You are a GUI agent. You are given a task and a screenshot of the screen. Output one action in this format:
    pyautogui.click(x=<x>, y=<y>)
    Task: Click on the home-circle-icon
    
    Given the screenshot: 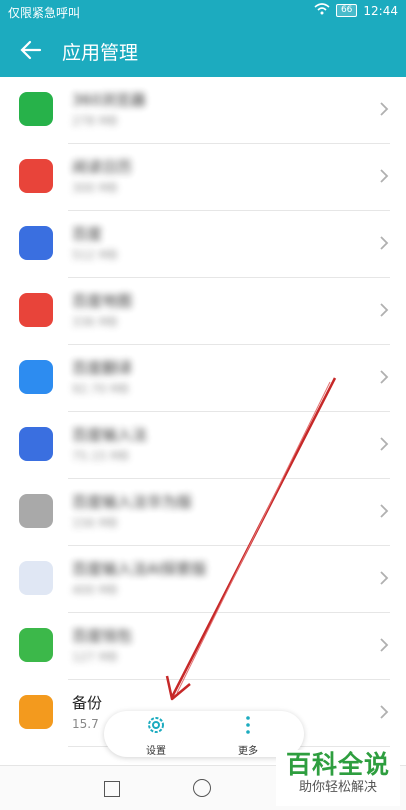 What is the action you would take?
    pyautogui.click(x=202, y=788)
    